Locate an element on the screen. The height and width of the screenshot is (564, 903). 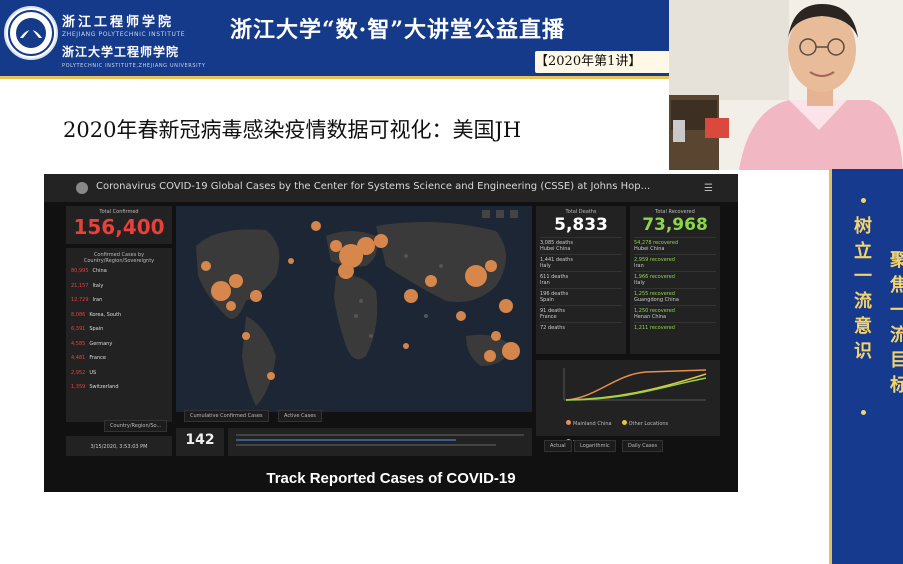
country-count-panel: 142 is located at coordinates (200, 442).